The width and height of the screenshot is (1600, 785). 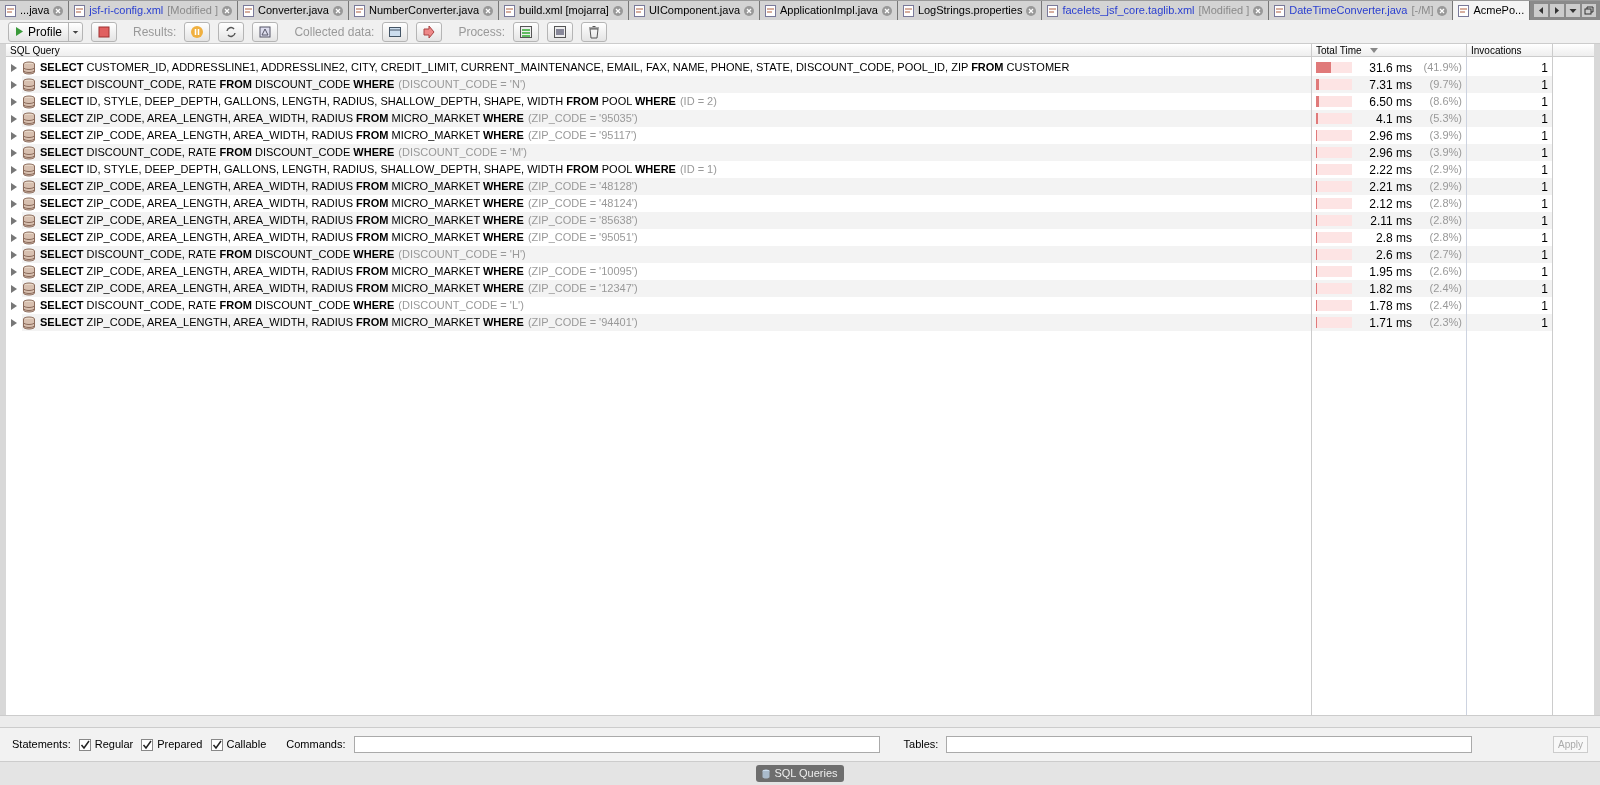 What do you see at coordinates (1445, 119) in the screenshot?
I see `time-percent: (5.3%)` at bounding box center [1445, 119].